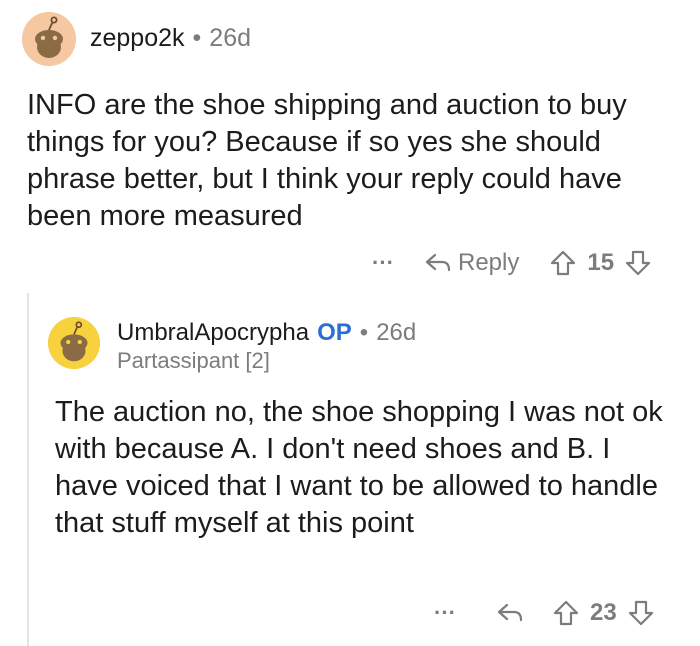  What do you see at coordinates (334, 332) in the screenshot?
I see `op-badge: OP` at bounding box center [334, 332].